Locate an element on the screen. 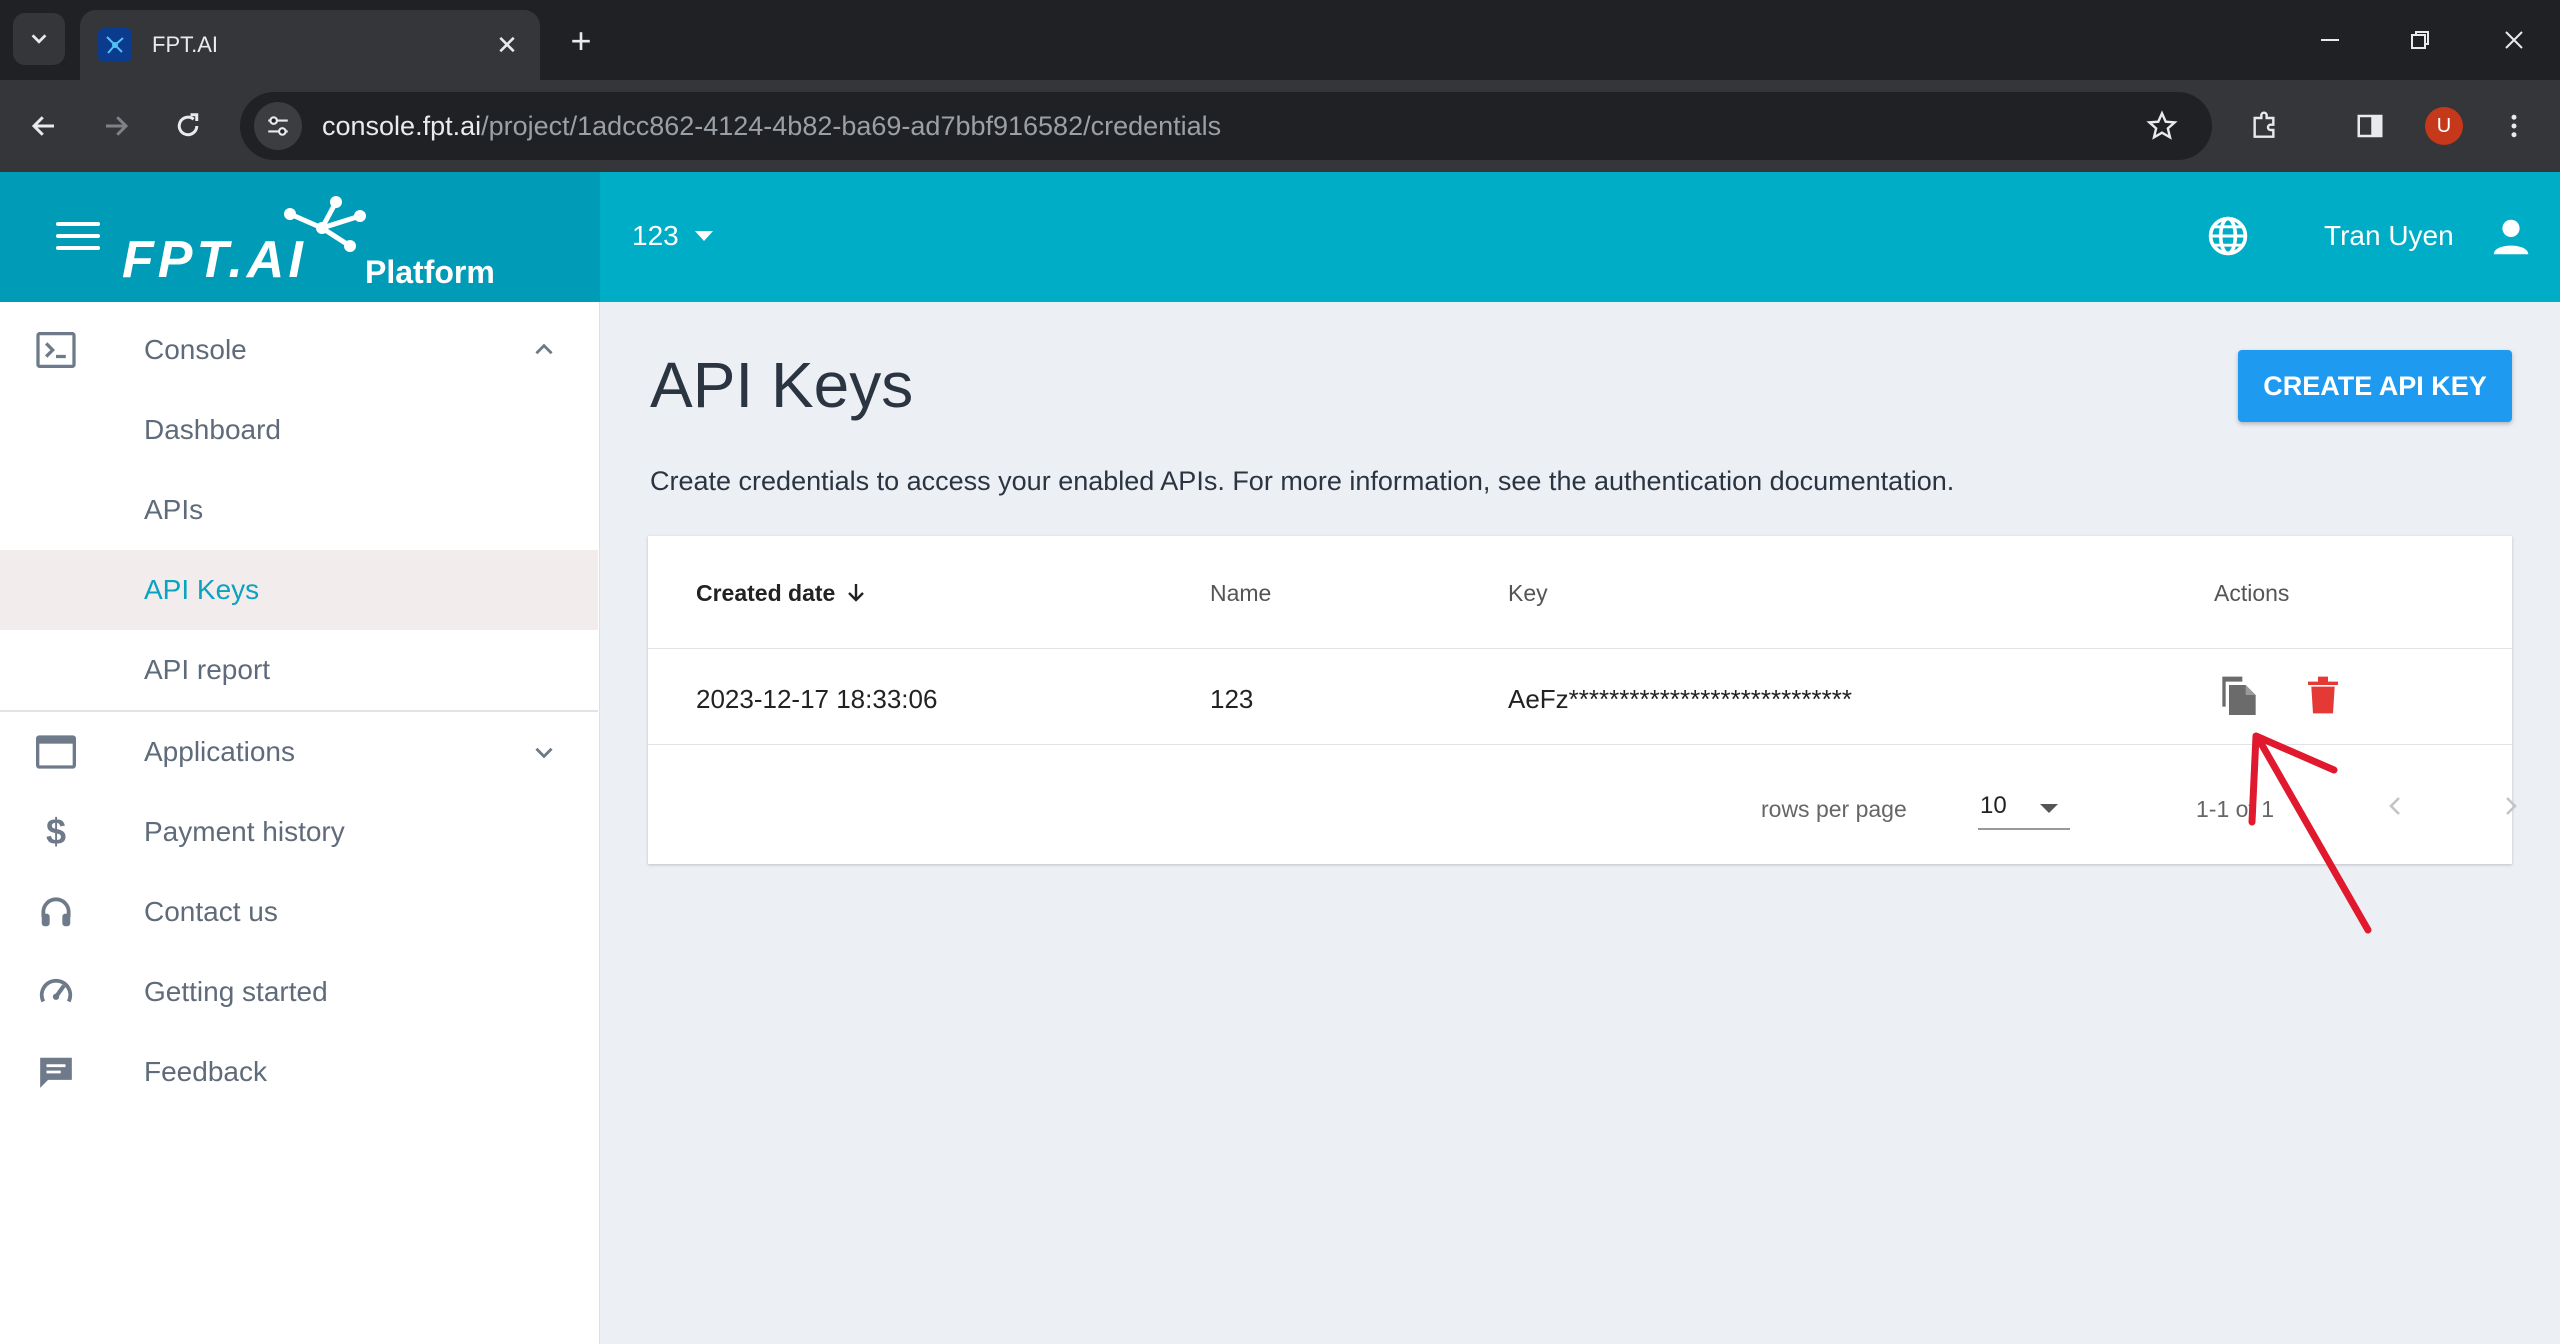 The width and height of the screenshot is (2560, 1344). chevron-left-icon is located at coordinates (2394, 806).